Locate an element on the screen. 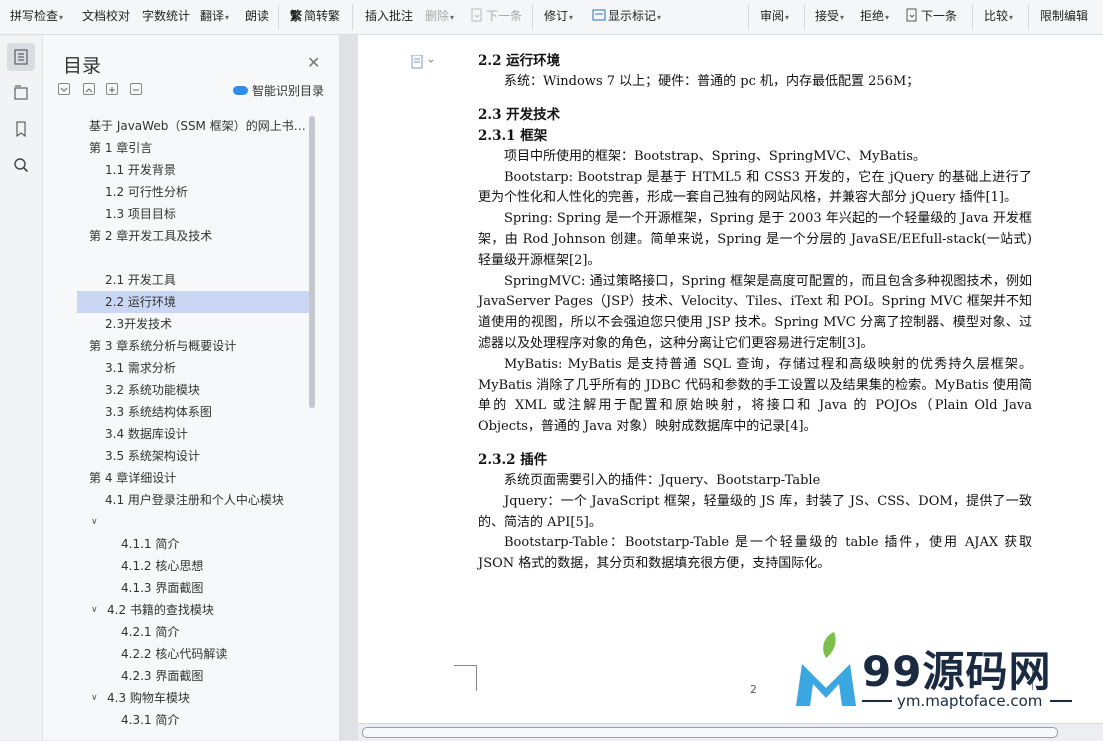 This screenshot has width=1103, height=741. toc-item is located at coordinates (193, 258).